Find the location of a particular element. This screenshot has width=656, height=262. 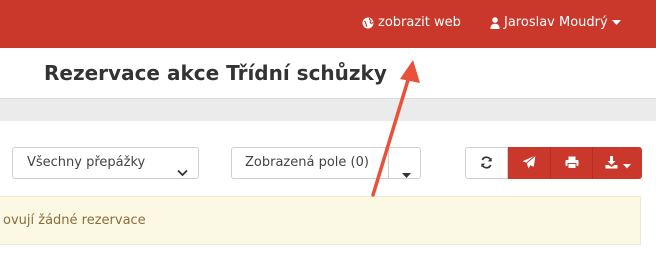

user-icon is located at coordinates (495, 23).